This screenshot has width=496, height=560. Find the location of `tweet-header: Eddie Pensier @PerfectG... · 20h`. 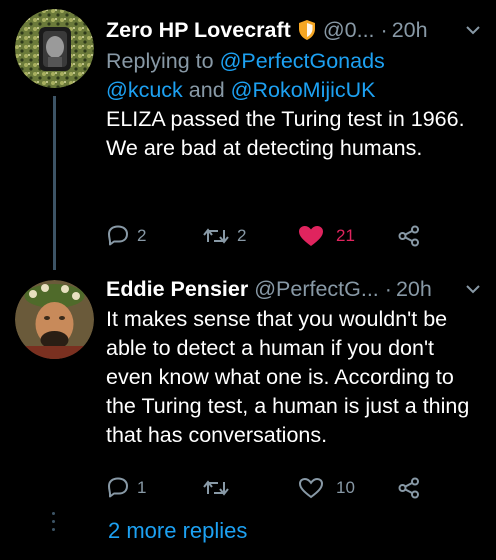

tweet-header: Eddie Pensier @PerfectG... · 20h is located at coordinates (294, 289).